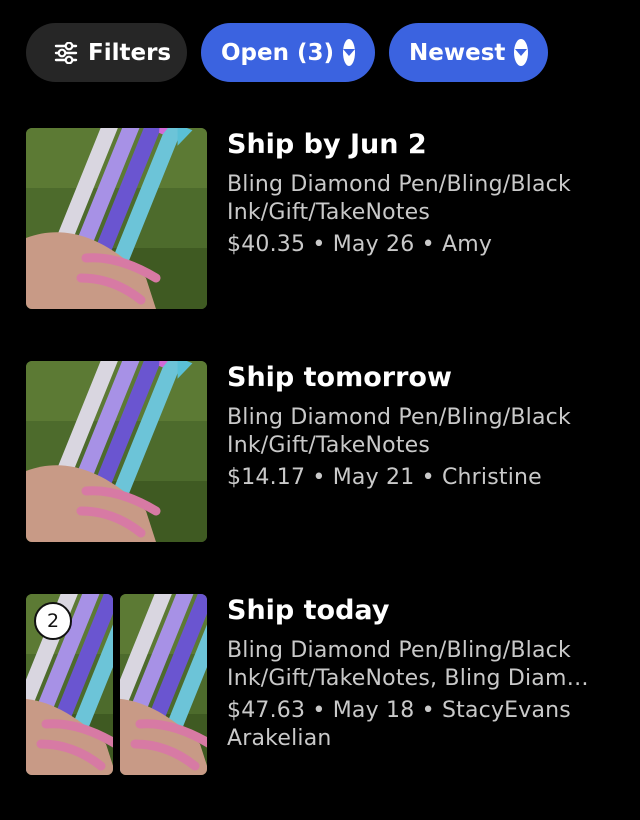 Image resolution: width=640 pixels, height=820 pixels. What do you see at coordinates (53, 621) in the screenshot?
I see `item-count-badge: 2` at bounding box center [53, 621].